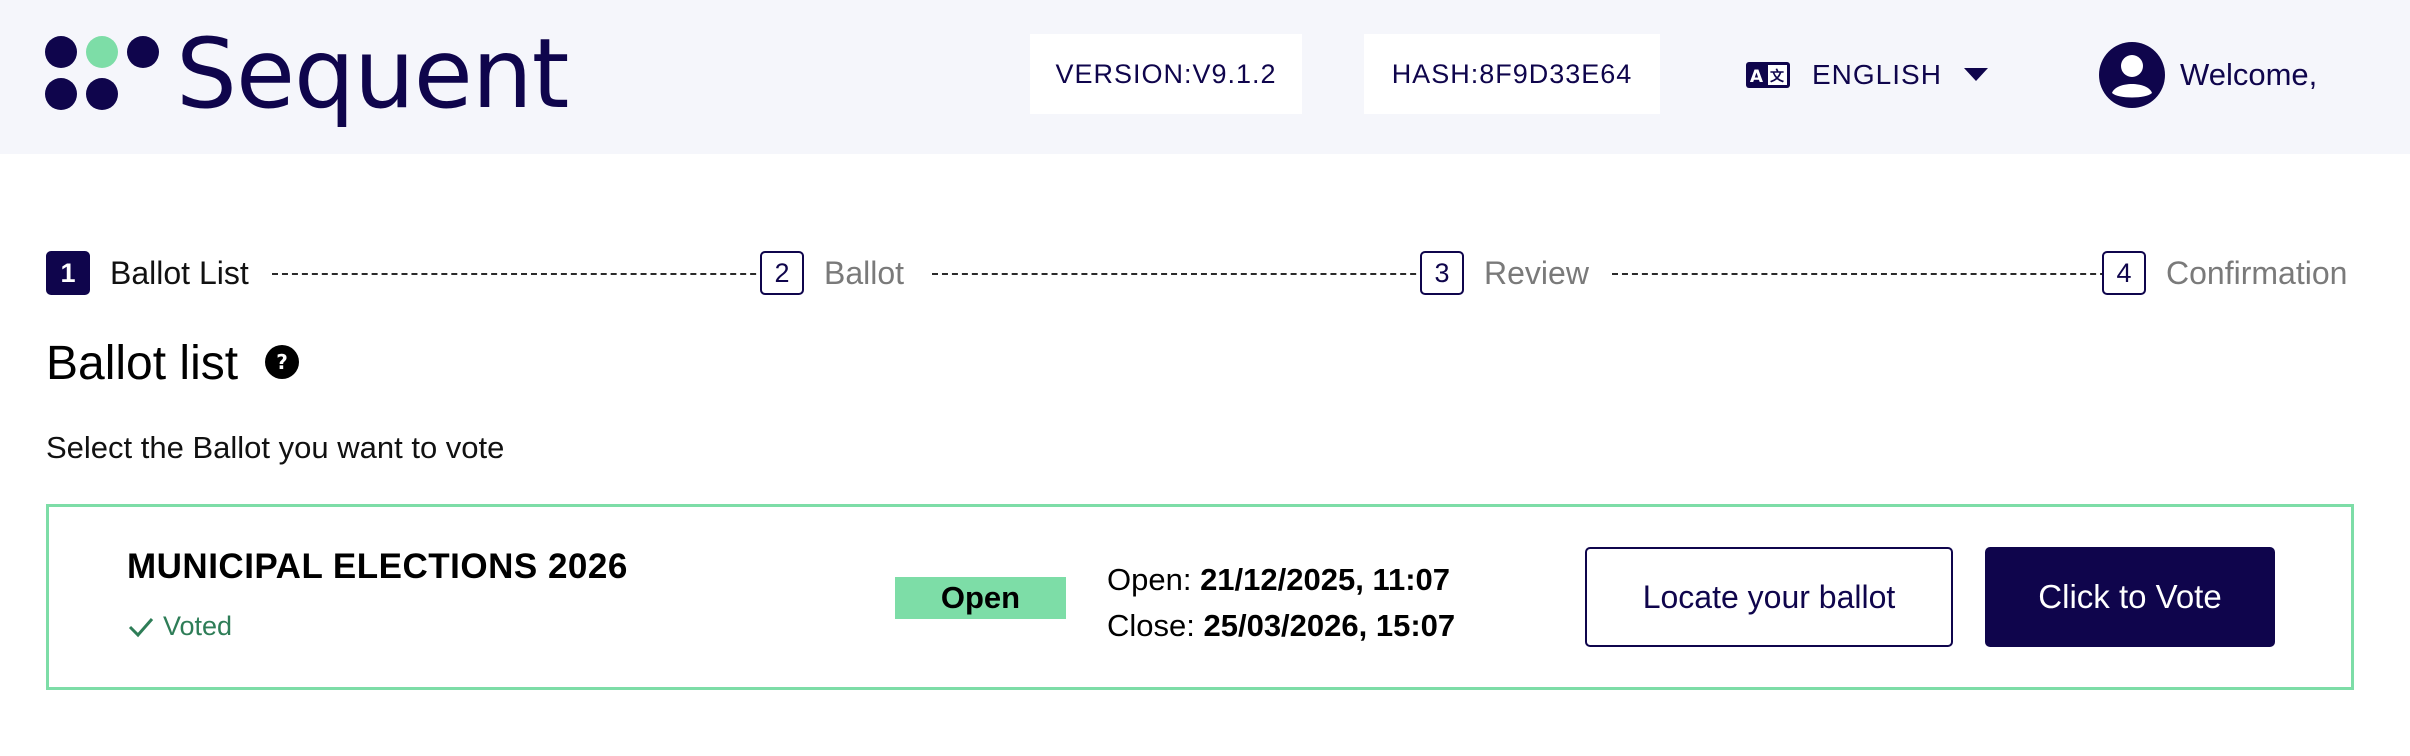  What do you see at coordinates (1325, 579) in the screenshot?
I see `open-date: 21/12/2025, 11:07` at bounding box center [1325, 579].